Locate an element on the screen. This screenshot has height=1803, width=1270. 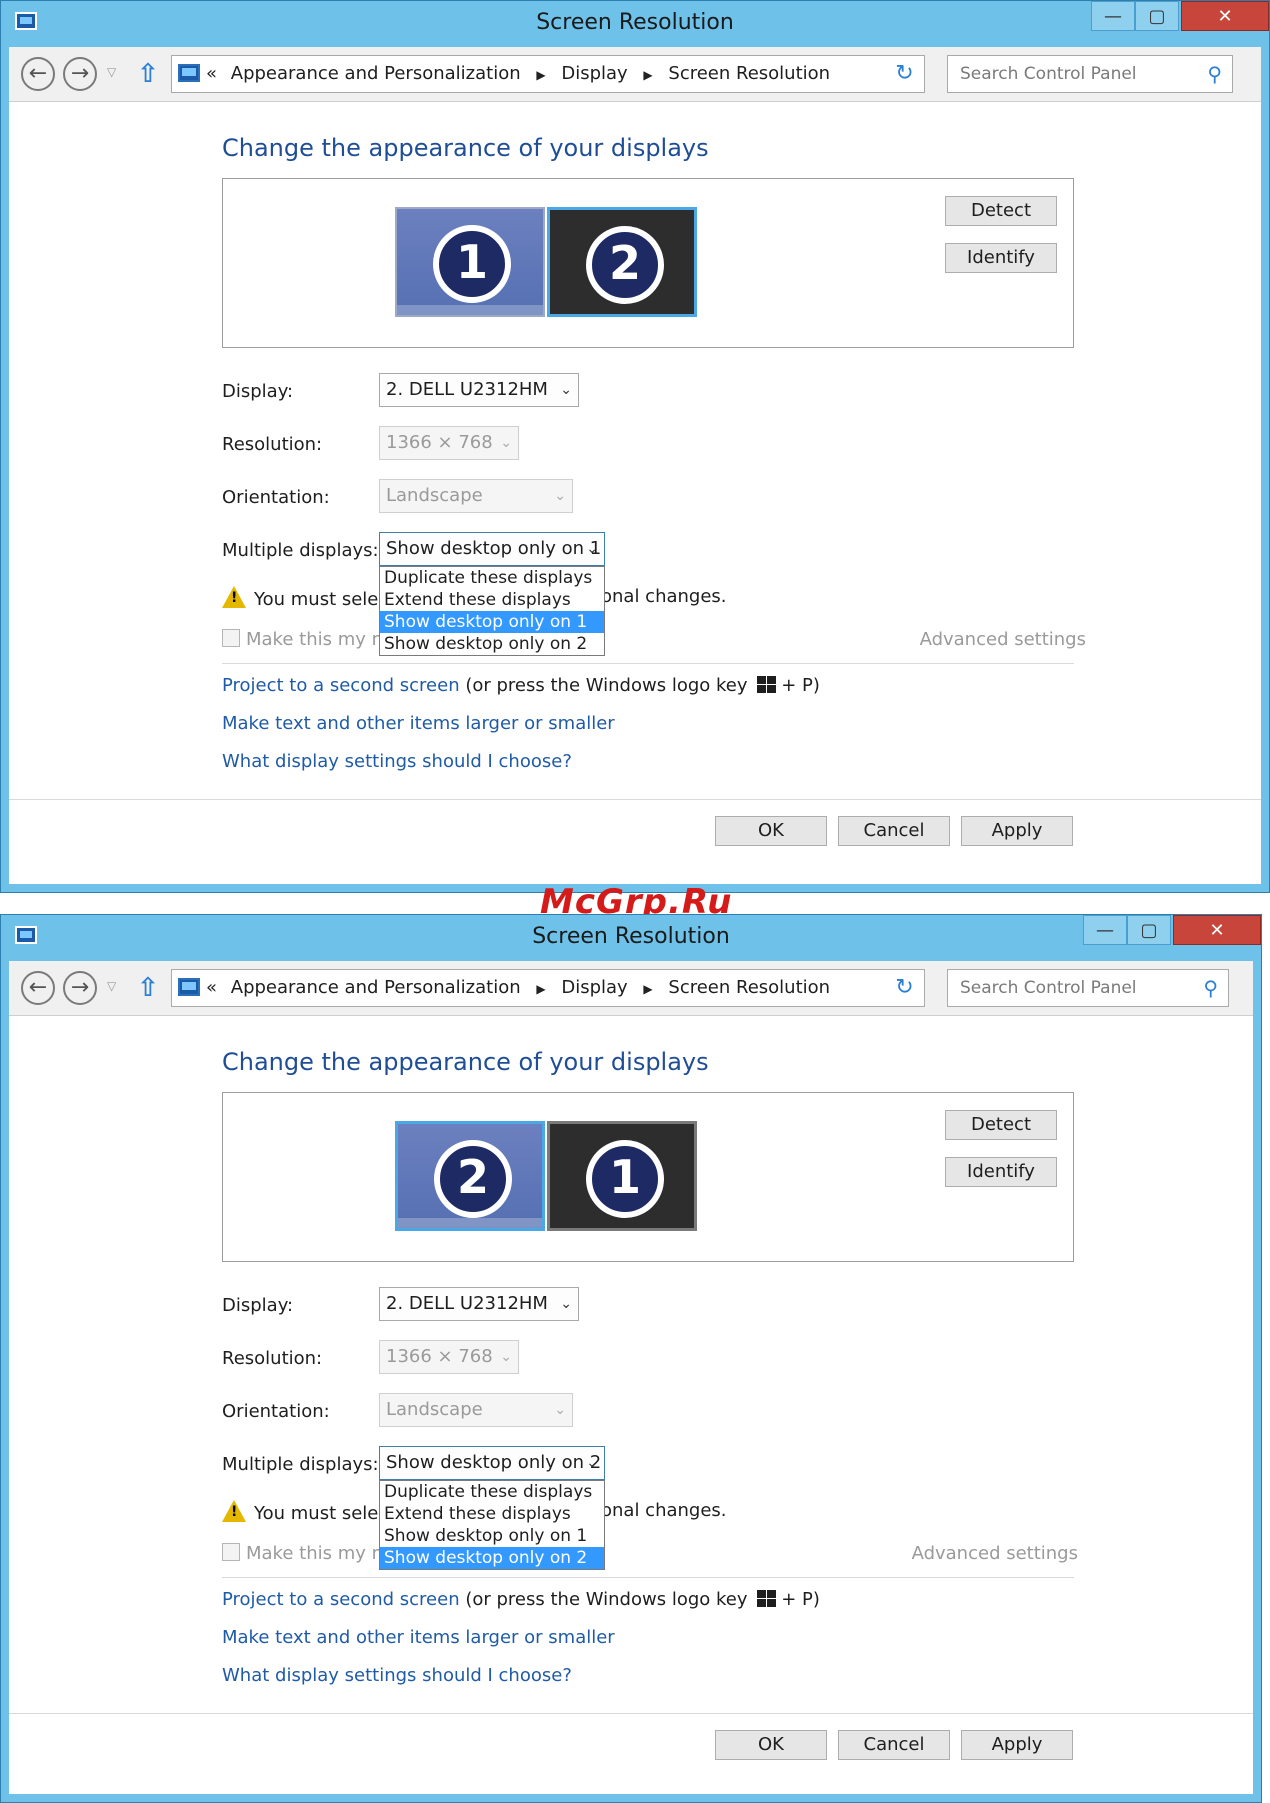
warning-message: You must selec is located at coordinates (305, 1512).